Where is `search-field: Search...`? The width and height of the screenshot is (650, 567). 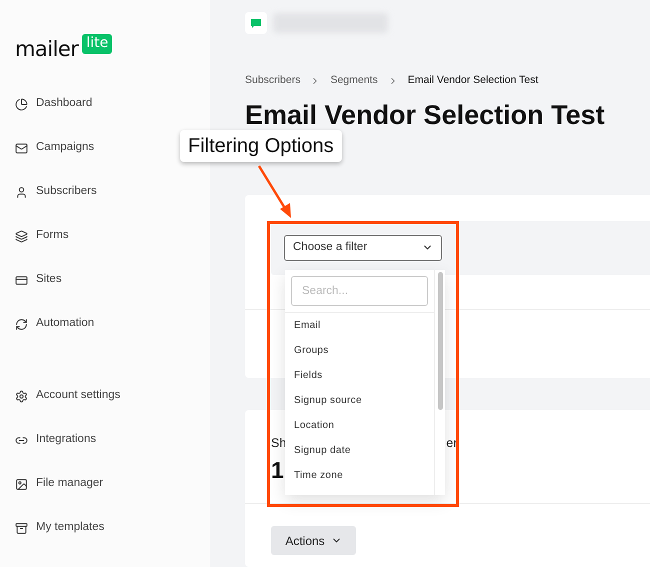
search-field: Search... is located at coordinates (359, 291).